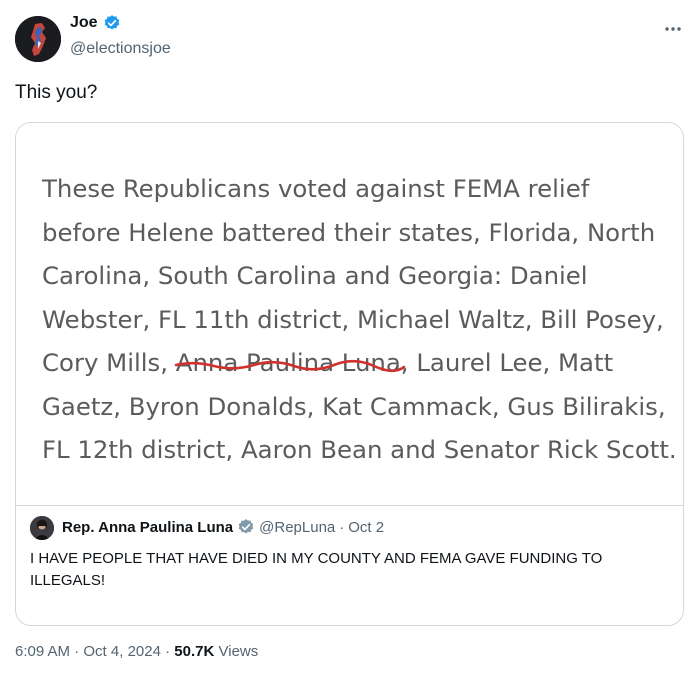  Describe the element at coordinates (84, 23) in the screenshot. I see `author-name: Joe` at that location.